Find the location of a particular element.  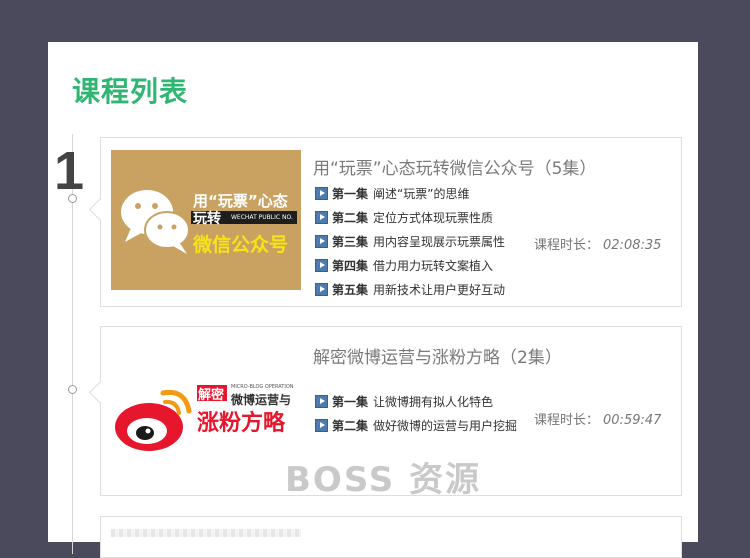

course-thumbnail-wechat: 用“玩票”心态 玩转 WECHAT PUBLIC NO. 微信公众号 is located at coordinates (206, 220).